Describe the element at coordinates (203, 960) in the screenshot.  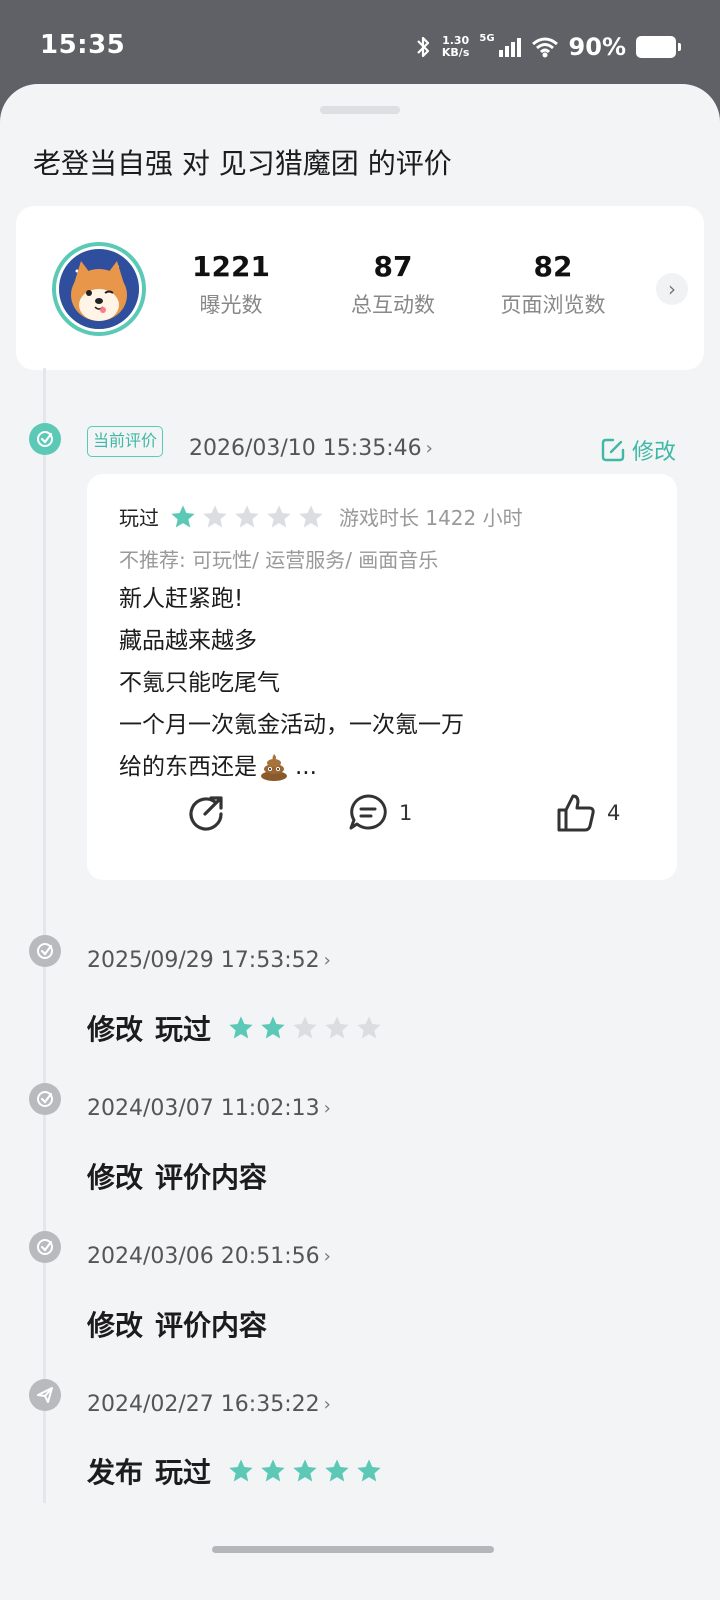
I see `timestamp-text: 2025/09/29 17:53:52` at that location.